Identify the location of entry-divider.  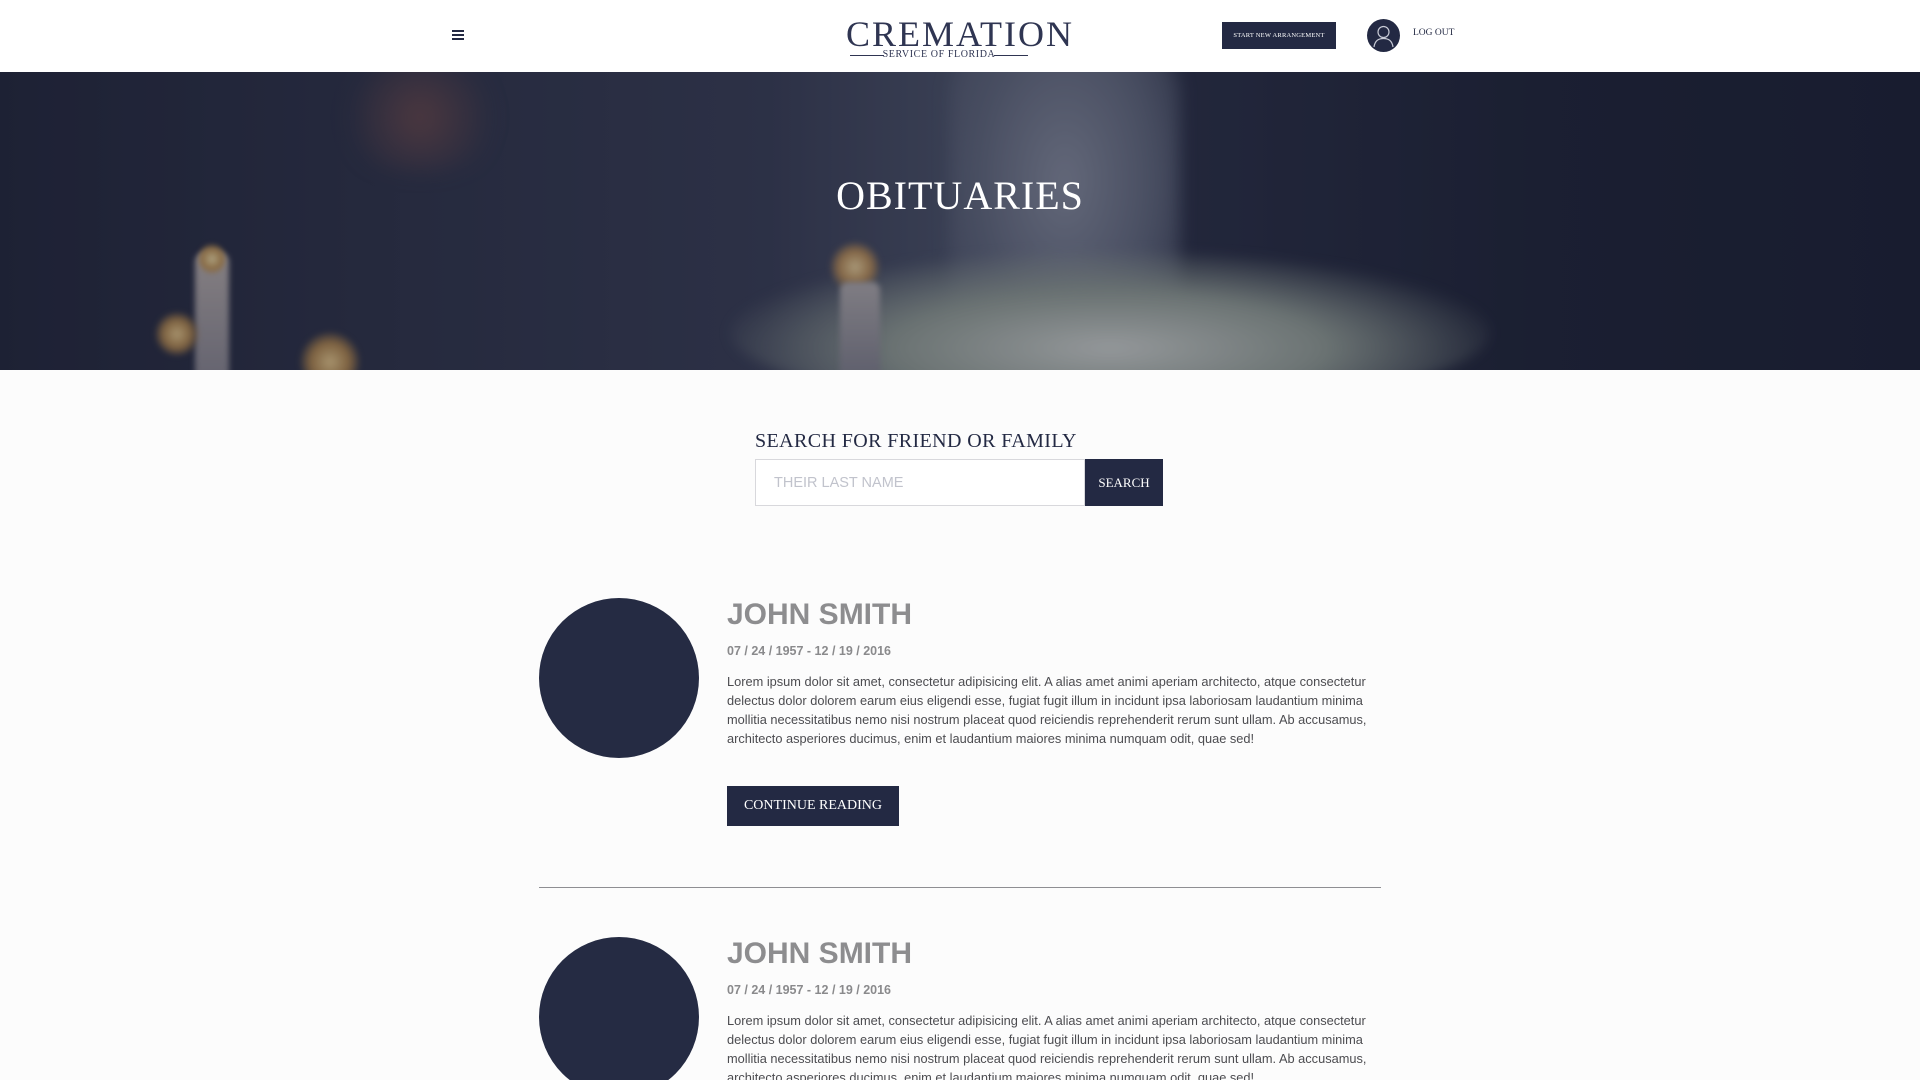
(960, 887).